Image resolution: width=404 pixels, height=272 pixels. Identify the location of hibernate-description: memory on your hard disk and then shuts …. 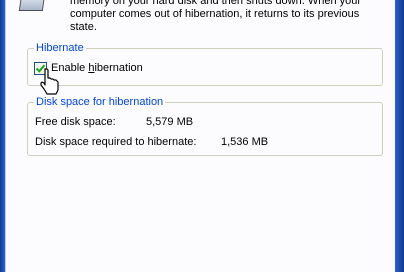
(216, 16).